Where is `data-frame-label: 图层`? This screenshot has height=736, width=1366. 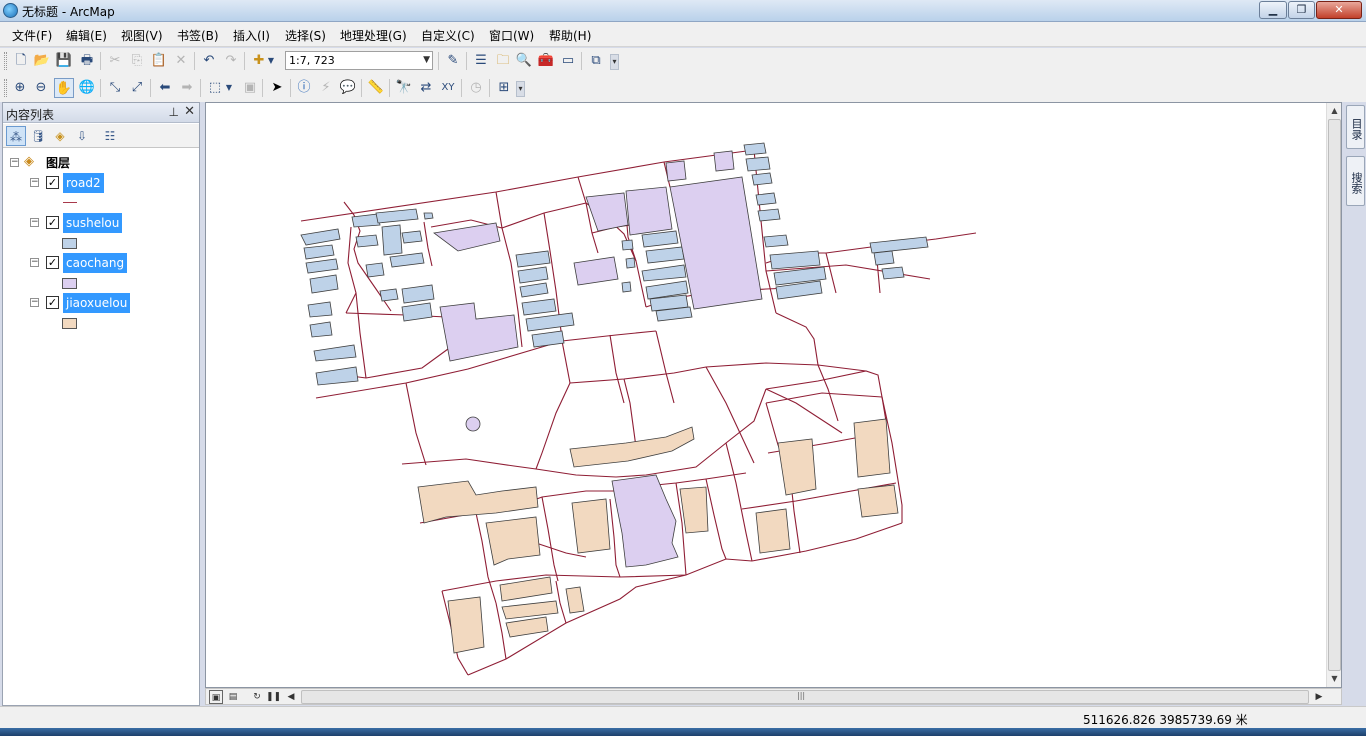
data-frame-label: 图层 is located at coordinates (58, 162).